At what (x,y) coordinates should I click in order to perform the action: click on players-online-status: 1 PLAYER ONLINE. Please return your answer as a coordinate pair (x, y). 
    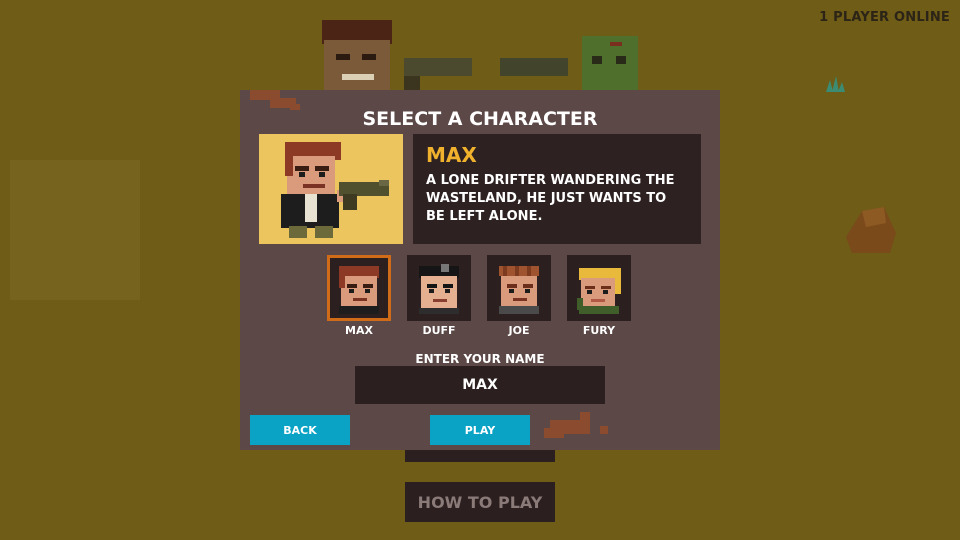
    Looking at the image, I should click on (884, 17).